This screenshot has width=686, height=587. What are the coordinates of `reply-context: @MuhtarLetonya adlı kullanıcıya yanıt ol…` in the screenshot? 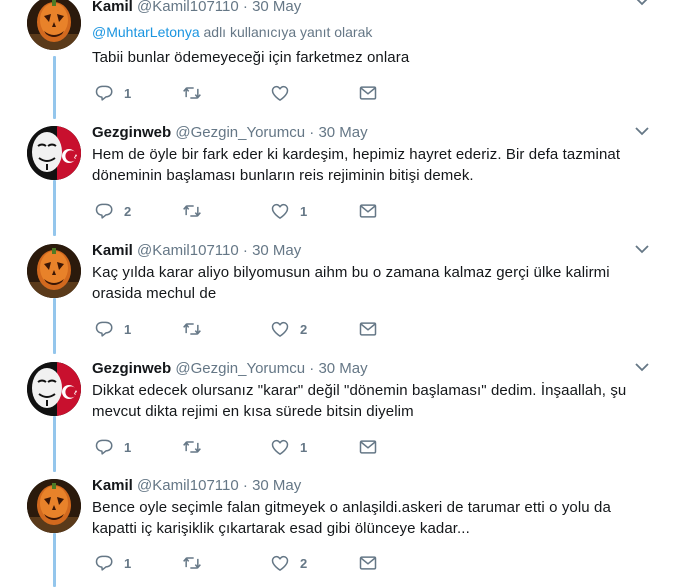 It's located at (232, 32).